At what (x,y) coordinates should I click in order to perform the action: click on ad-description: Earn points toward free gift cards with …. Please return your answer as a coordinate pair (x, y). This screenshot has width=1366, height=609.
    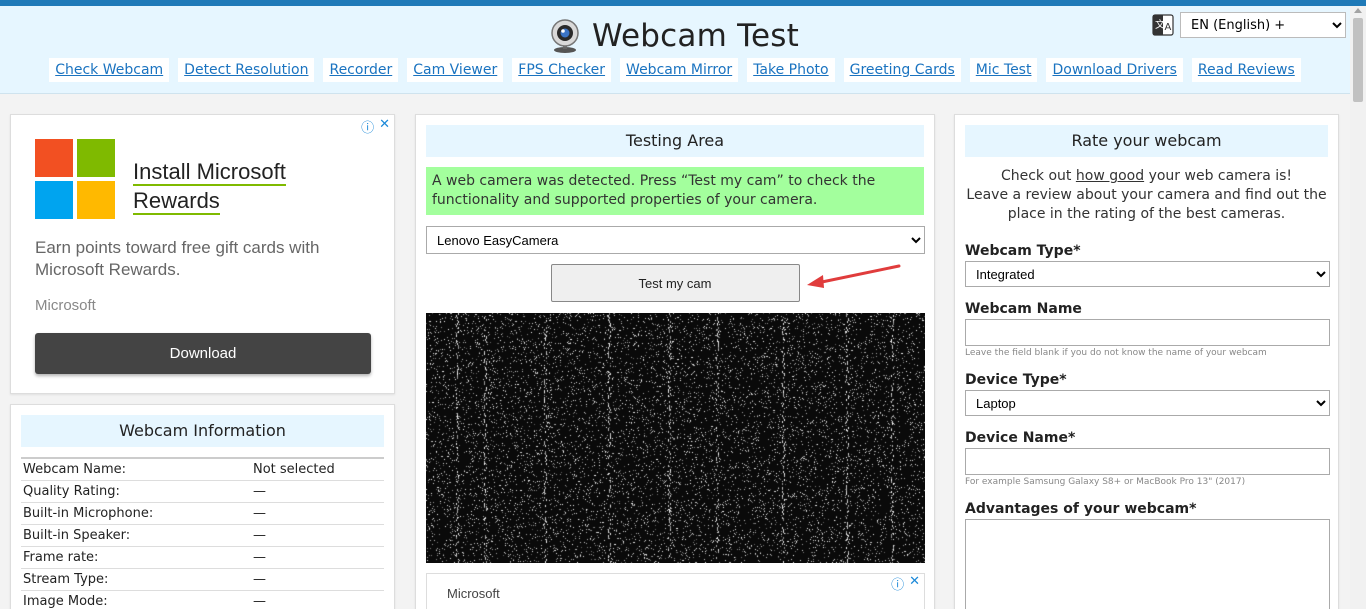
    Looking at the image, I should click on (177, 258).